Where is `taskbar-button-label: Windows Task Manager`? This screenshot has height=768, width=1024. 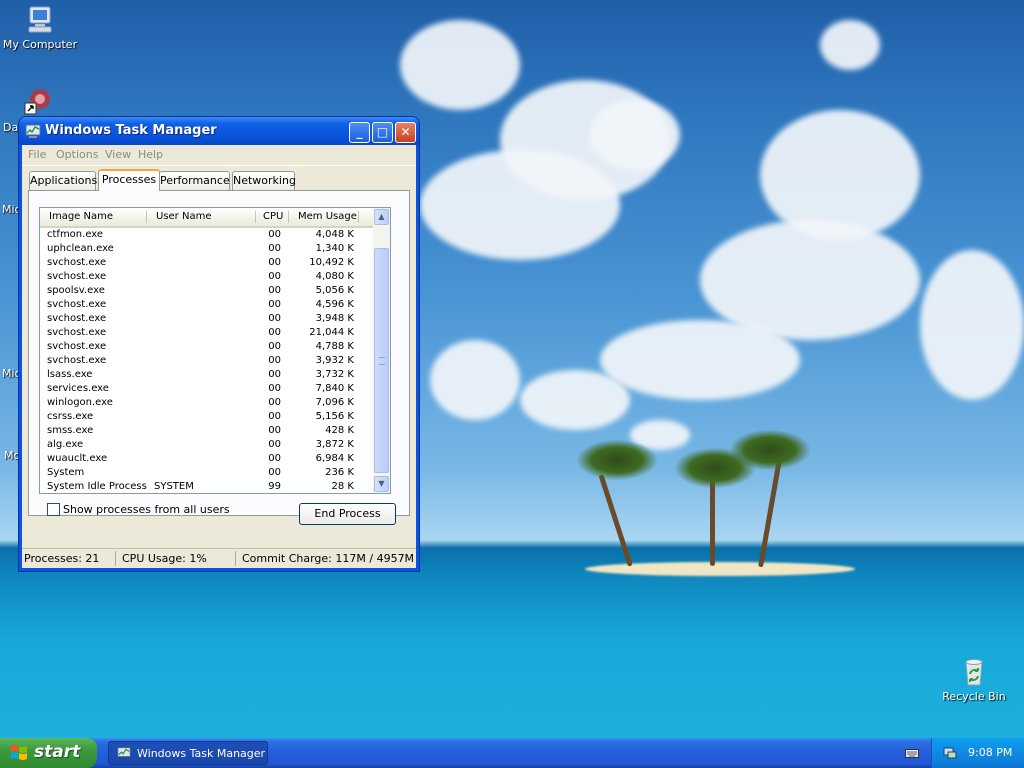 taskbar-button-label: Windows Task Manager is located at coordinates (201, 753).